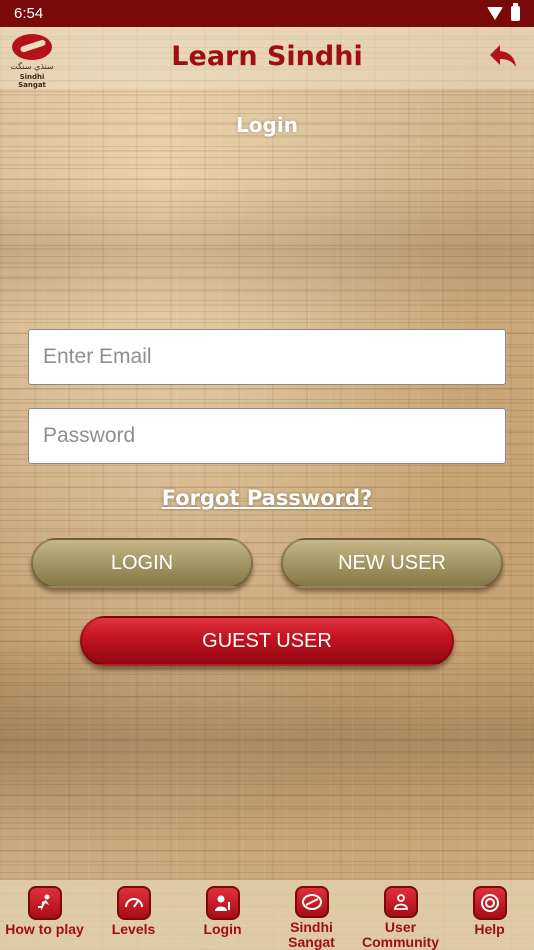  I want to click on user-login-icon, so click(222, 903).